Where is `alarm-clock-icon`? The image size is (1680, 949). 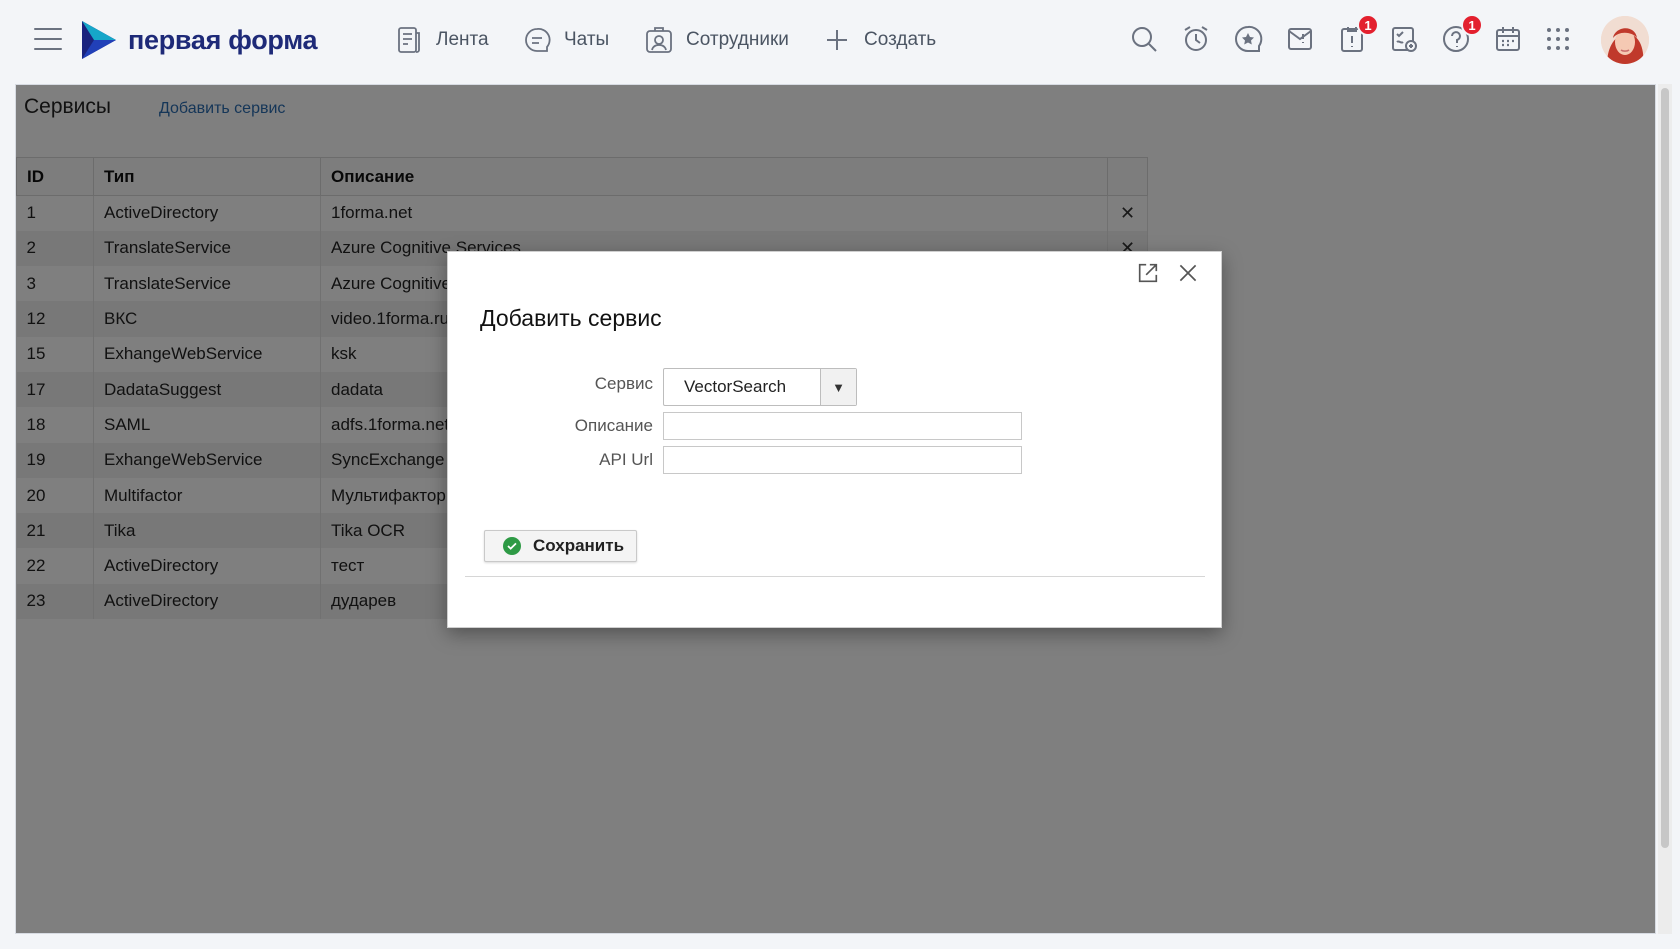 alarm-clock-icon is located at coordinates (1196, 38).